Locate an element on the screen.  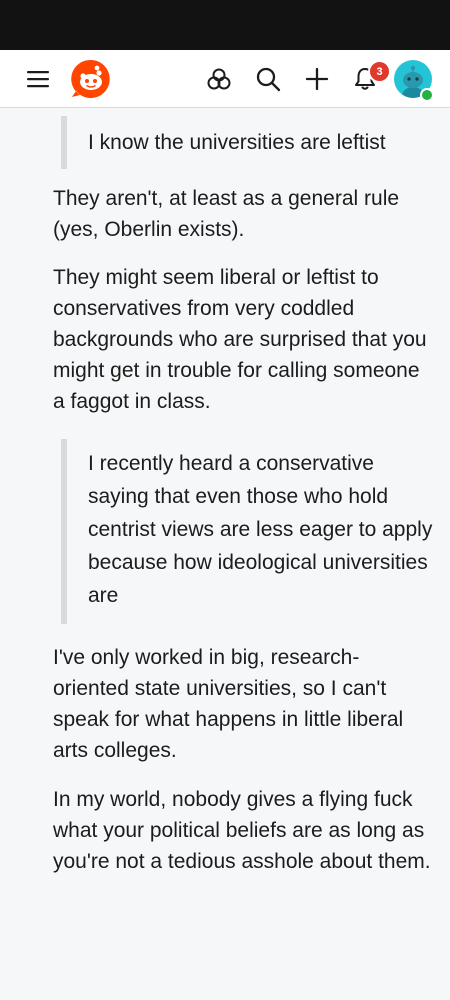
communities-button is located at coordinates (219, 79).